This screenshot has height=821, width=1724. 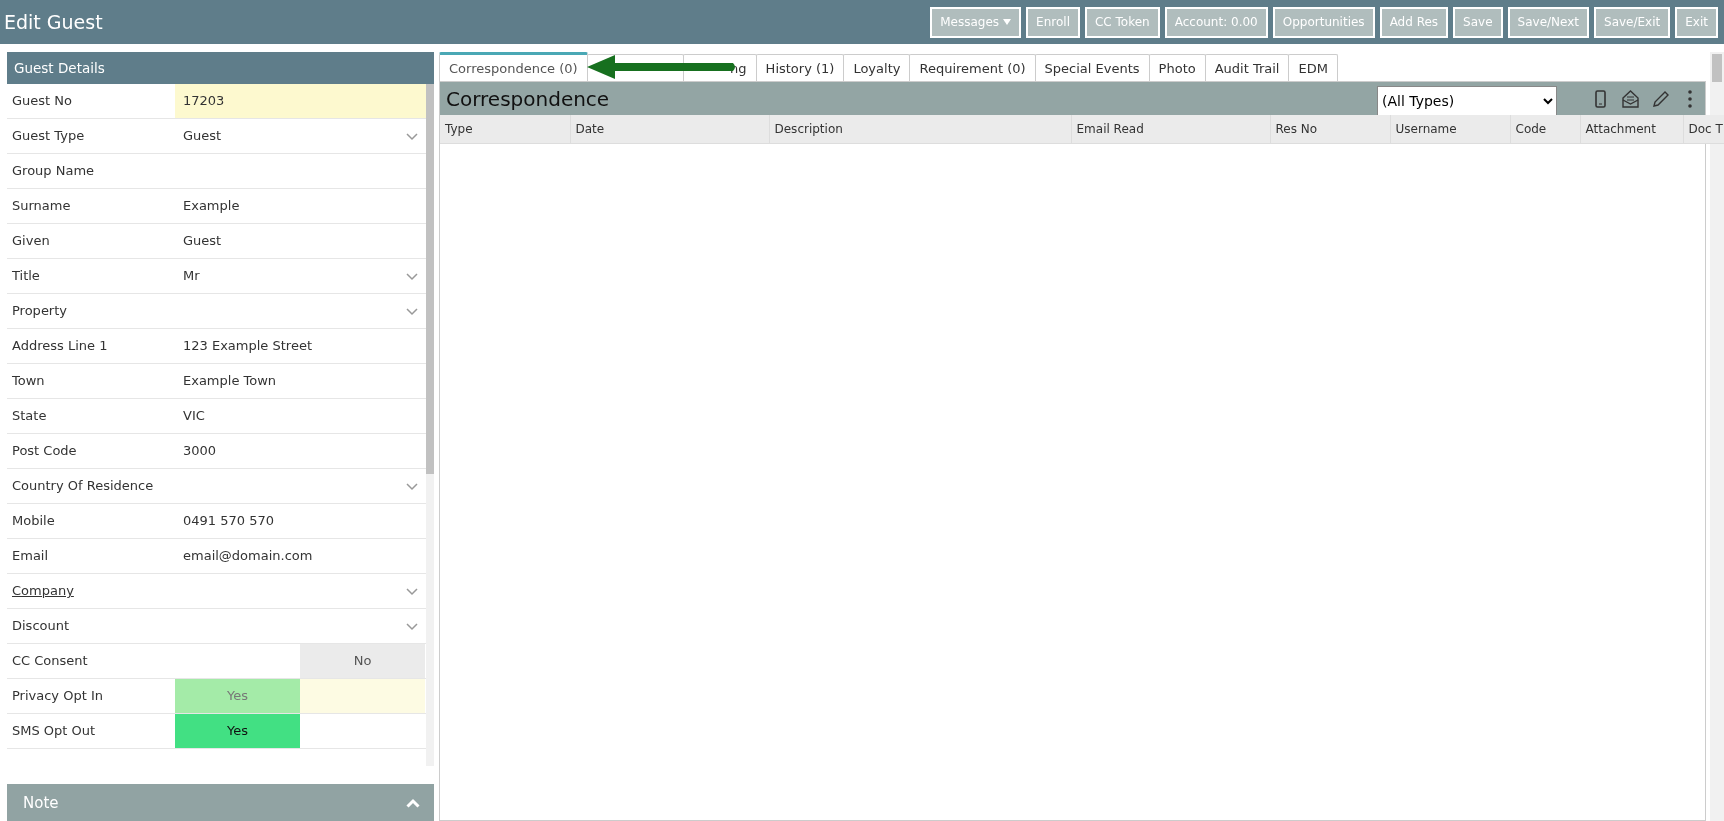 I want to click on field-link: Company, so click(x=91, y=591).